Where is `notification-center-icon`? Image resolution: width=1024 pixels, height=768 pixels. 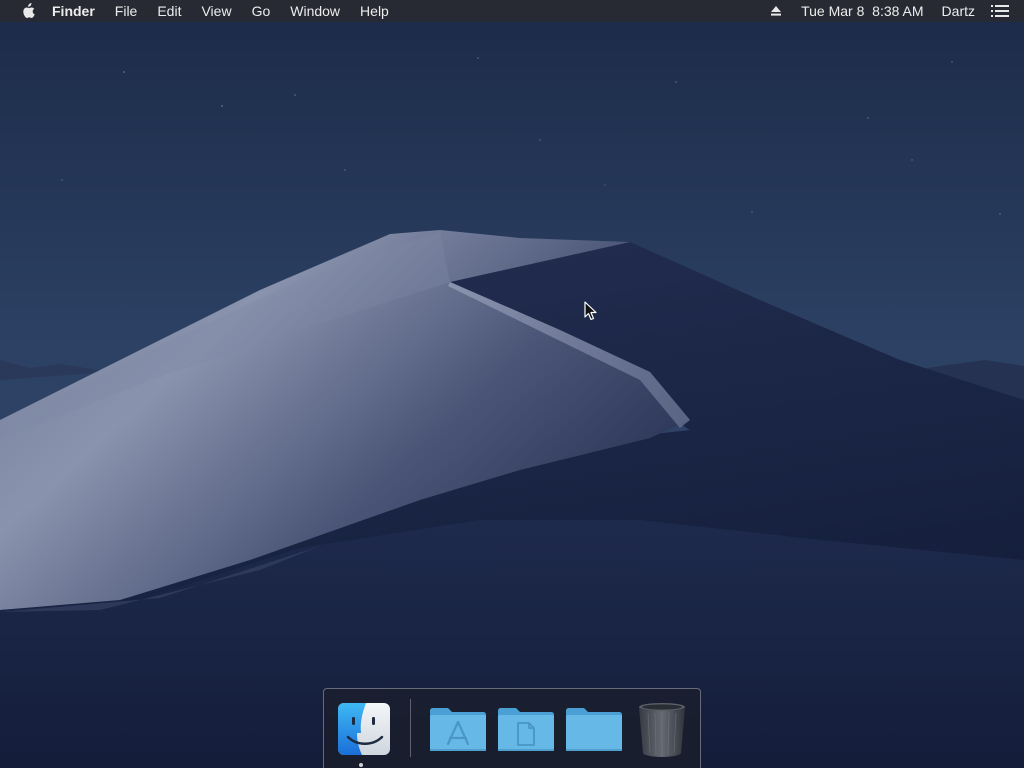
notification-center-icon is located at coordinates (1000, 11).